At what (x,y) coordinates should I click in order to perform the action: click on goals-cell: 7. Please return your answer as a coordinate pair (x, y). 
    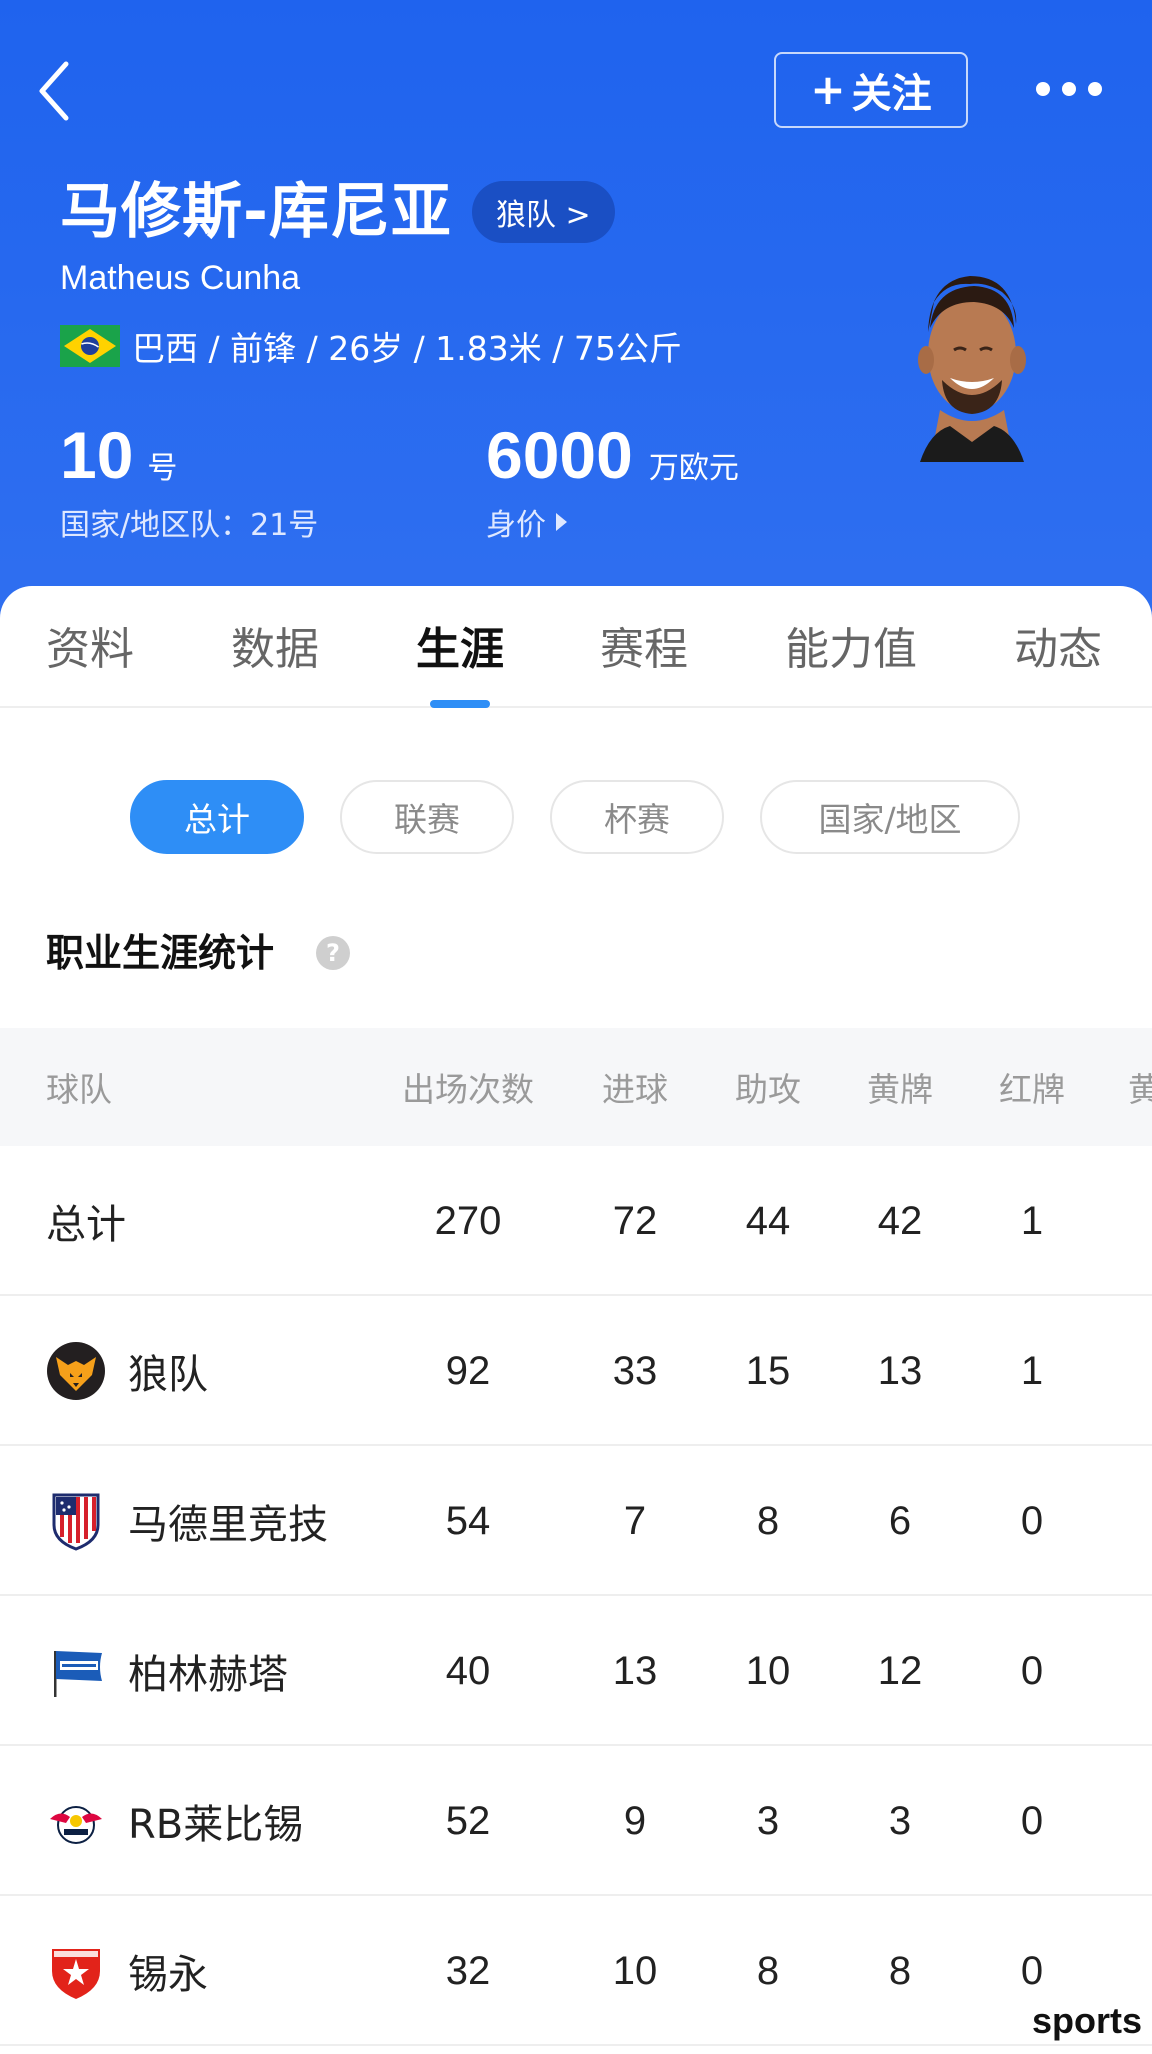
    Looking at the image, I should click on (635, 1520).